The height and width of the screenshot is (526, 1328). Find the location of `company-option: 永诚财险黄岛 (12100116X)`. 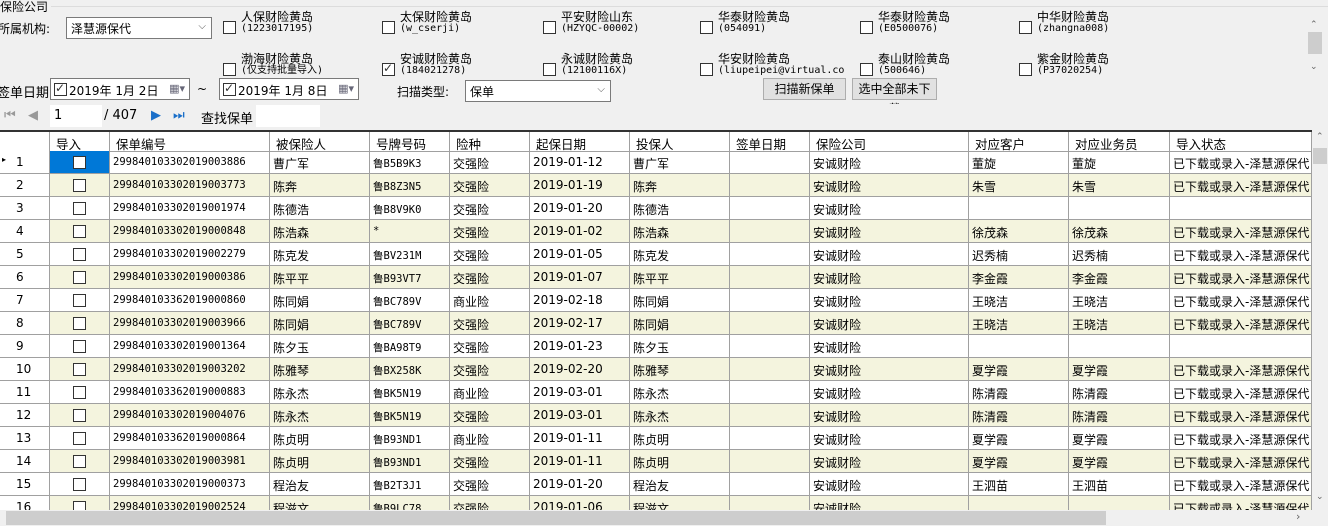

company-option: 永诚财险黄岛 (12100116X) is located at coordinates (597, 64).